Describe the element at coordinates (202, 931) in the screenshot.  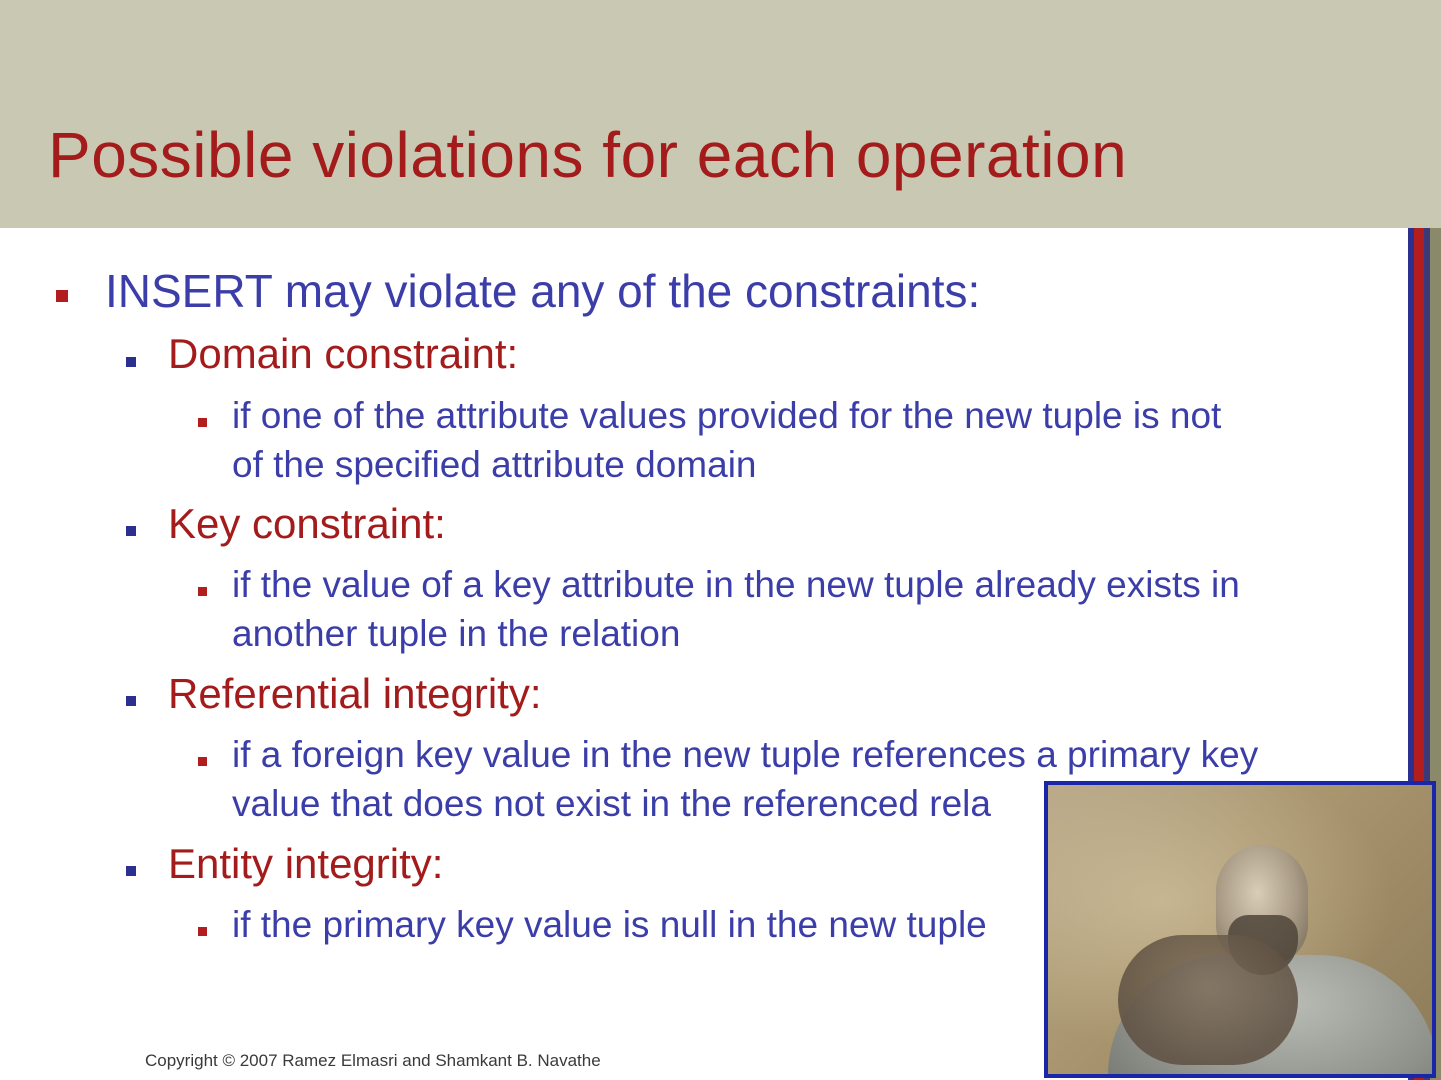
I see `bullet-square-icon` at that location.